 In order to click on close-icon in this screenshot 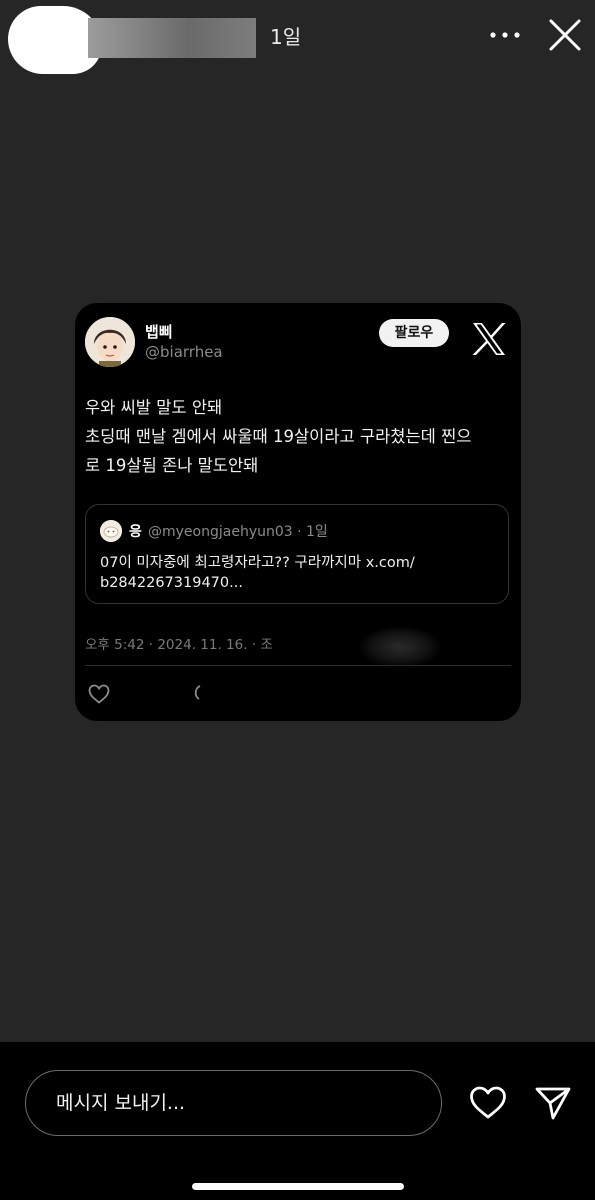, I will do `click(565, 35)`.